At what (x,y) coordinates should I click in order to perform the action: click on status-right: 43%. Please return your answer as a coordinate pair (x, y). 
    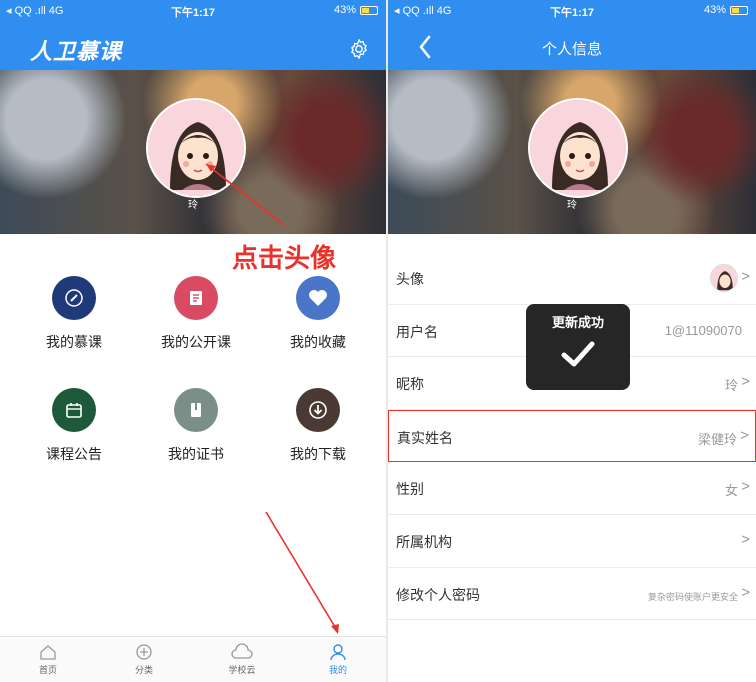
    Looking at the image, I should click on (726, 10).